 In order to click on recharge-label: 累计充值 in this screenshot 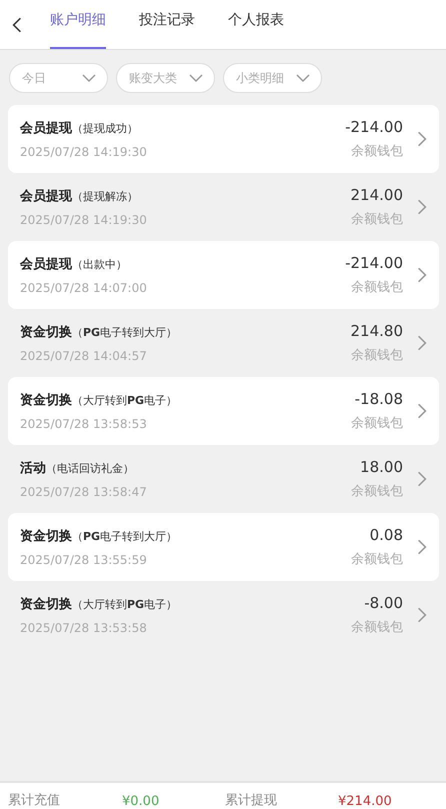, I will do `click(34, 800)`.